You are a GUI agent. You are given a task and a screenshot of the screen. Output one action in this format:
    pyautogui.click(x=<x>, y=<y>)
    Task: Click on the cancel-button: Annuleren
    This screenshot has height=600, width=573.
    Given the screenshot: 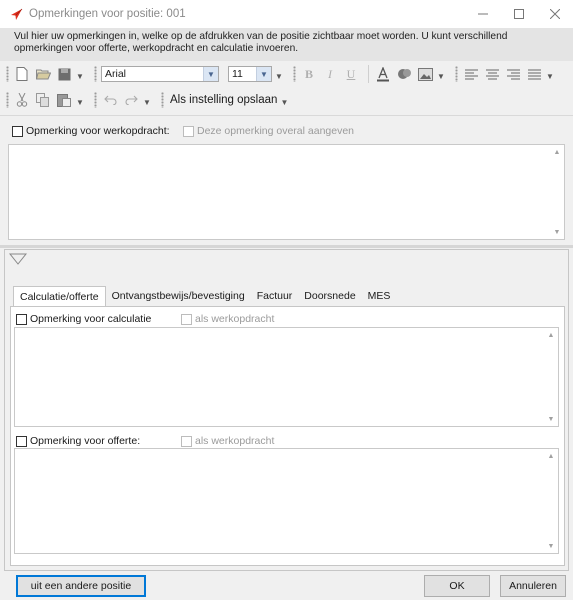 What is the action you would take?
    pyautogui.click(x=533, y=586)
    